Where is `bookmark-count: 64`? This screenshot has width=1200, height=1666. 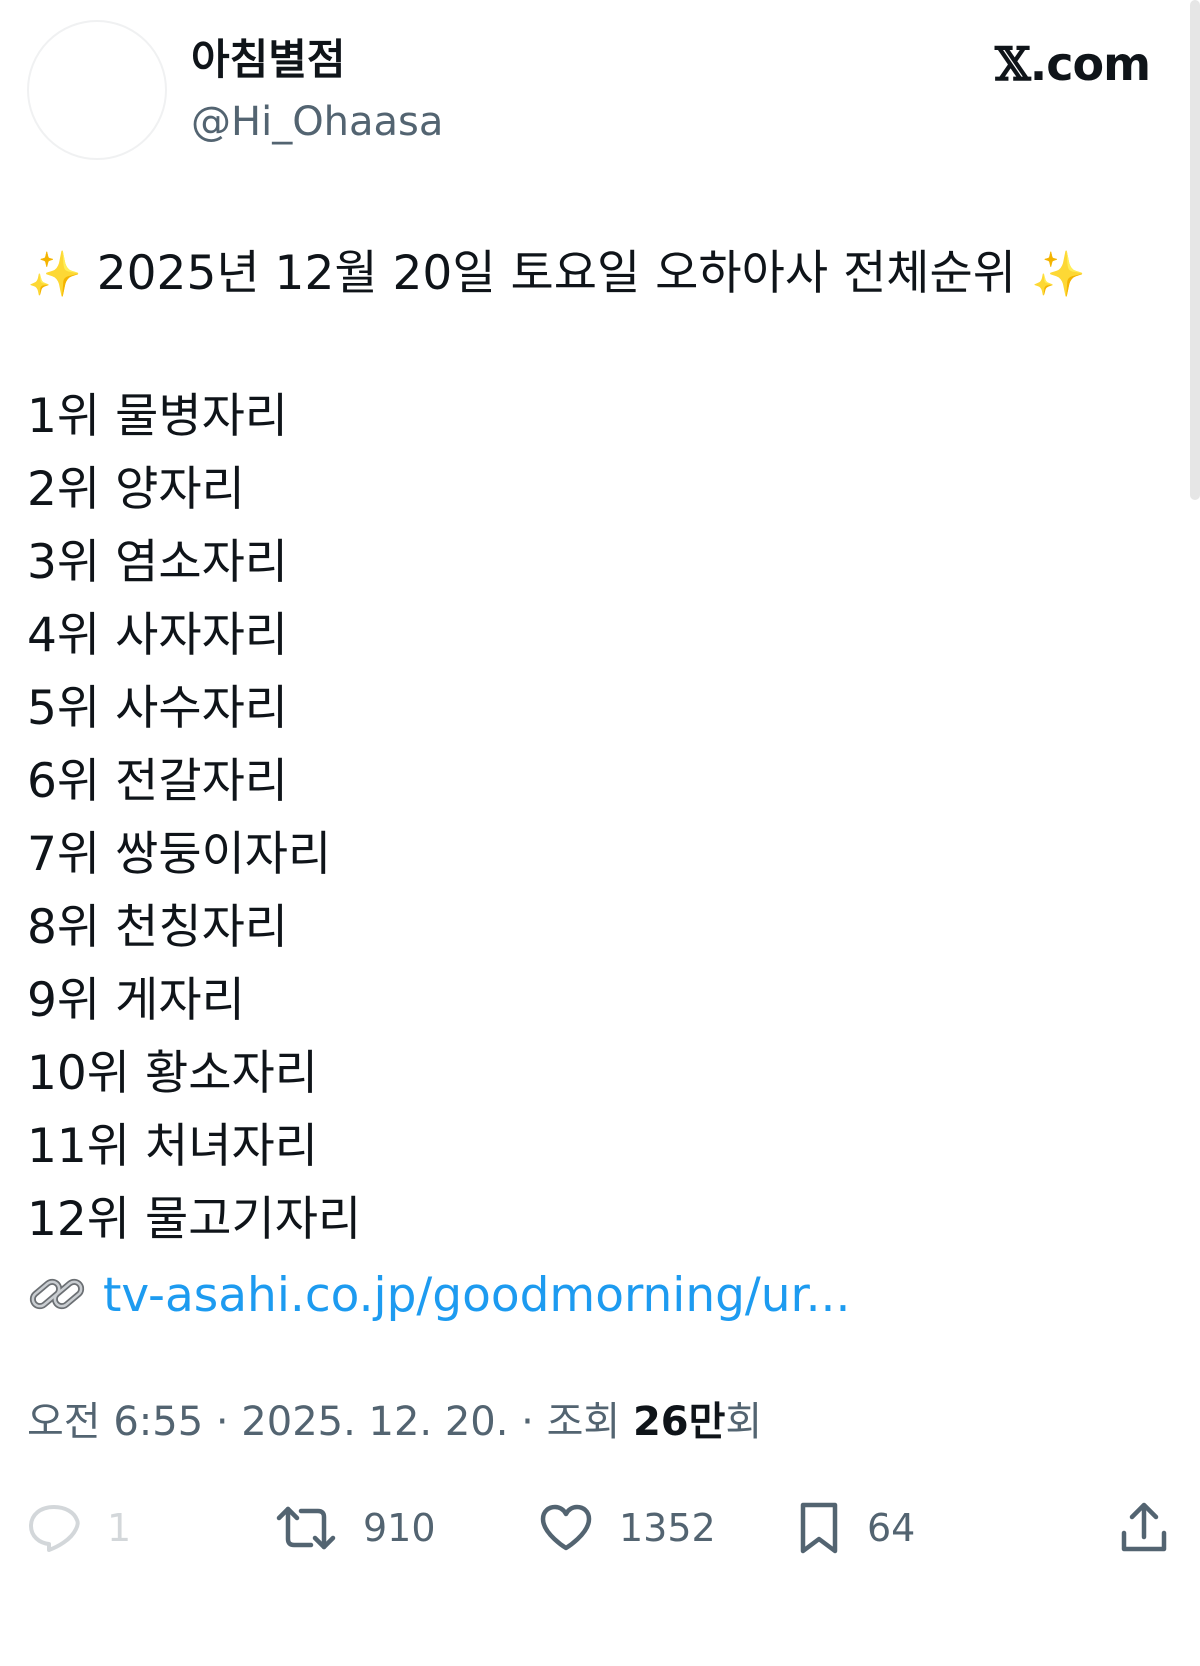 bookmark-count: 64 is located at coordinates (891, 1528).